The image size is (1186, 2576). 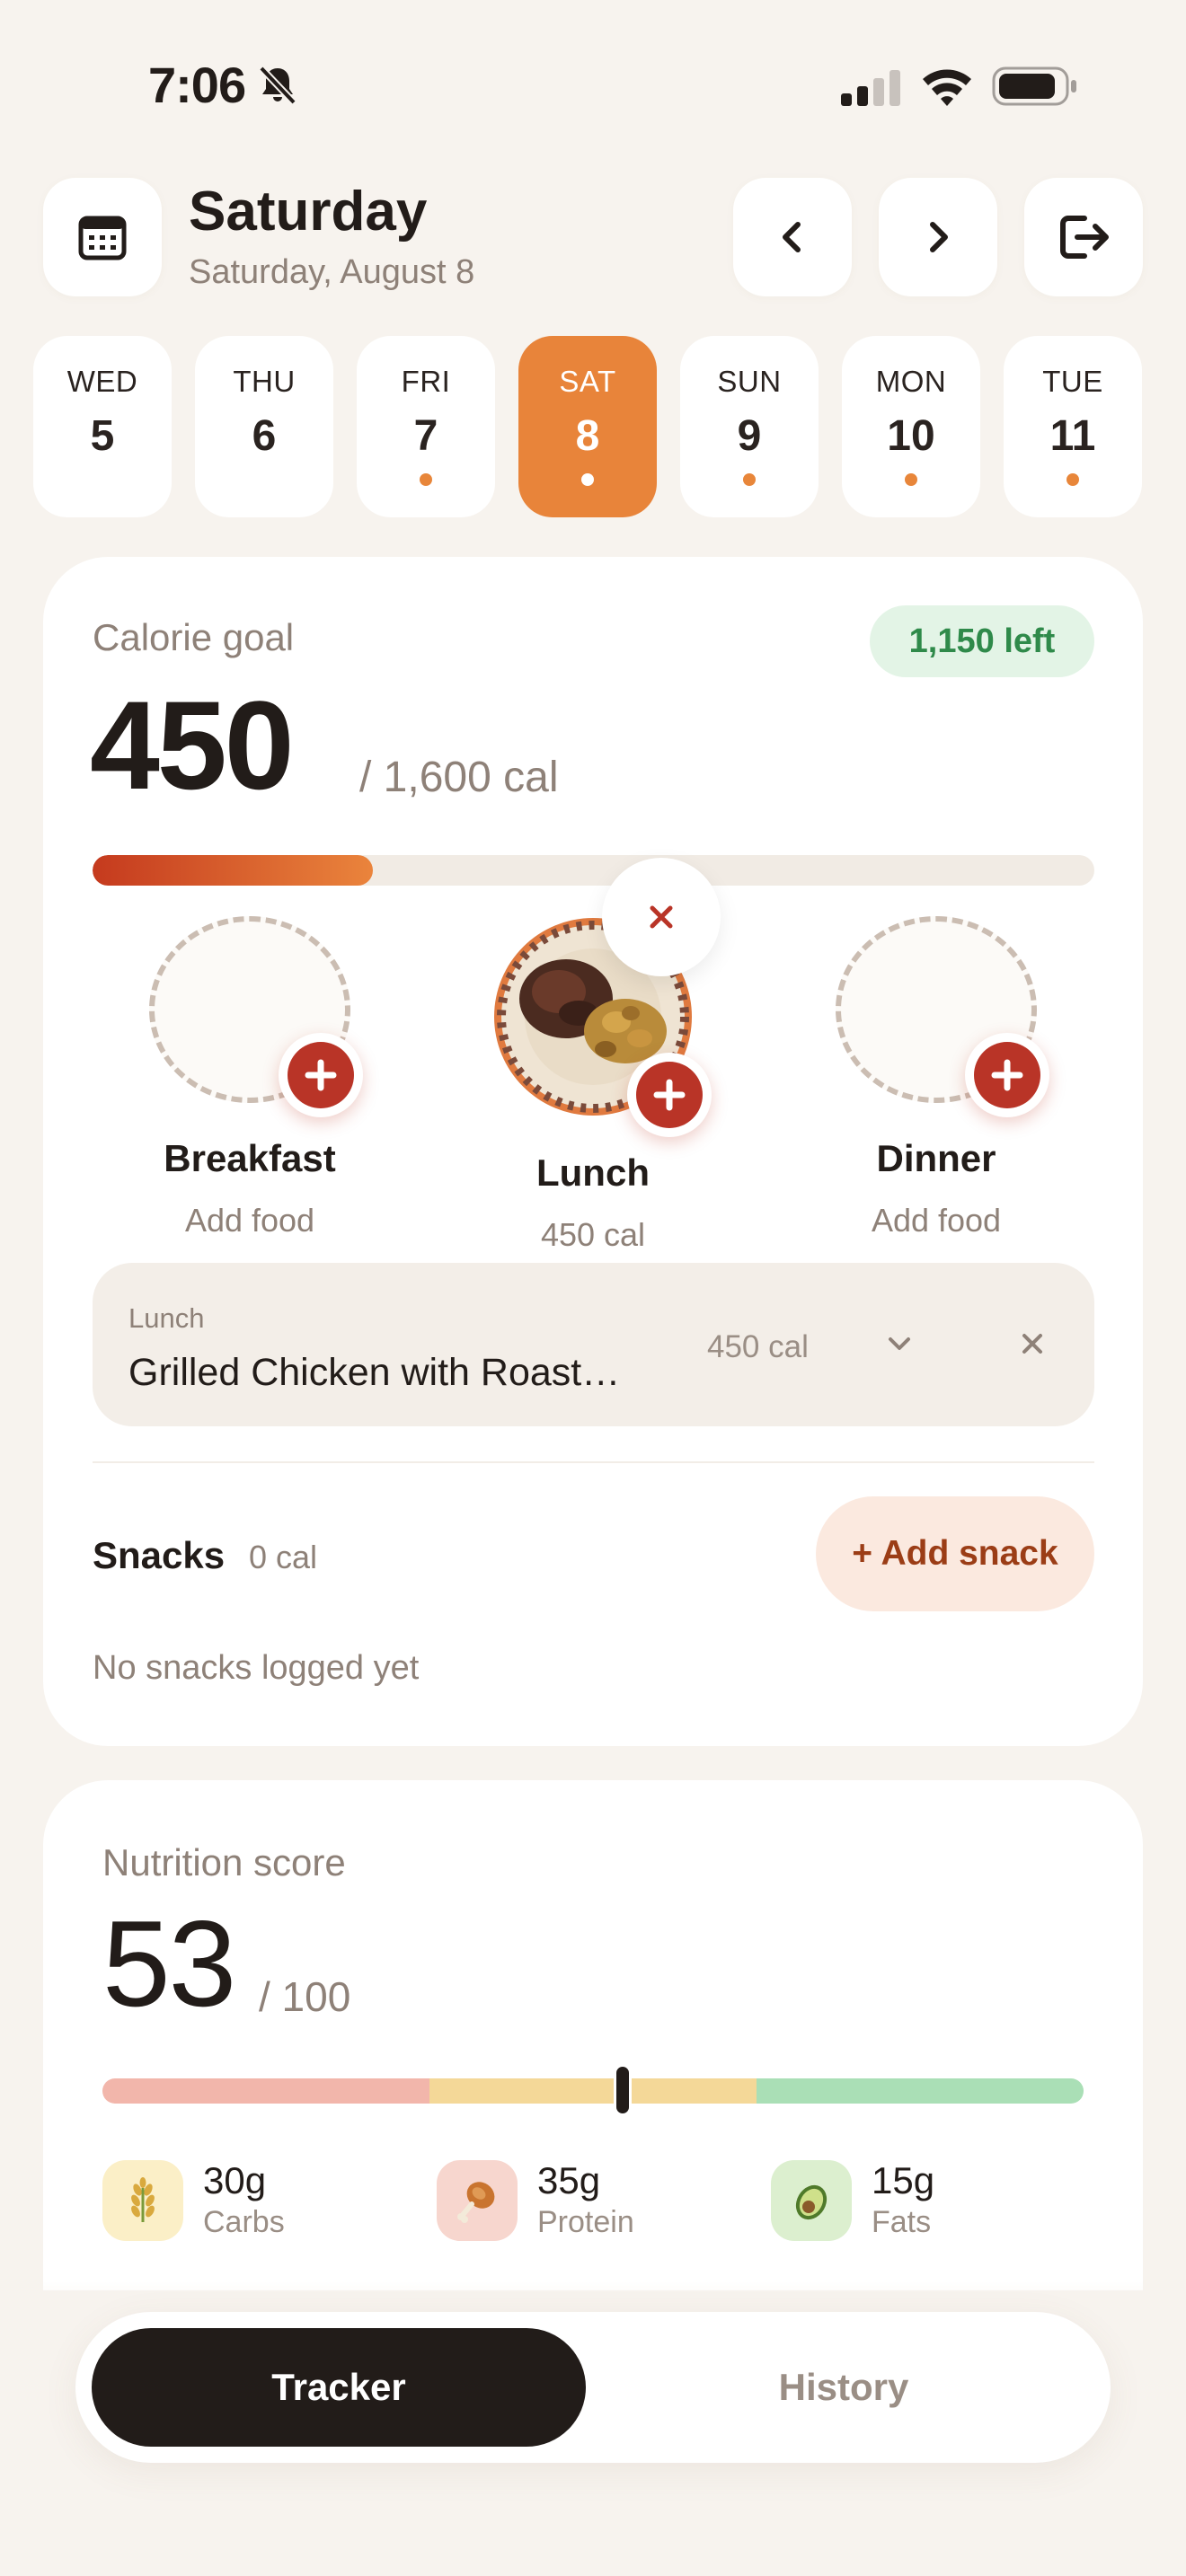 What do you see at coordinates (920, 2091) in the screenshot?
I see `score-segment-high` at bounding box center [920, 2091].